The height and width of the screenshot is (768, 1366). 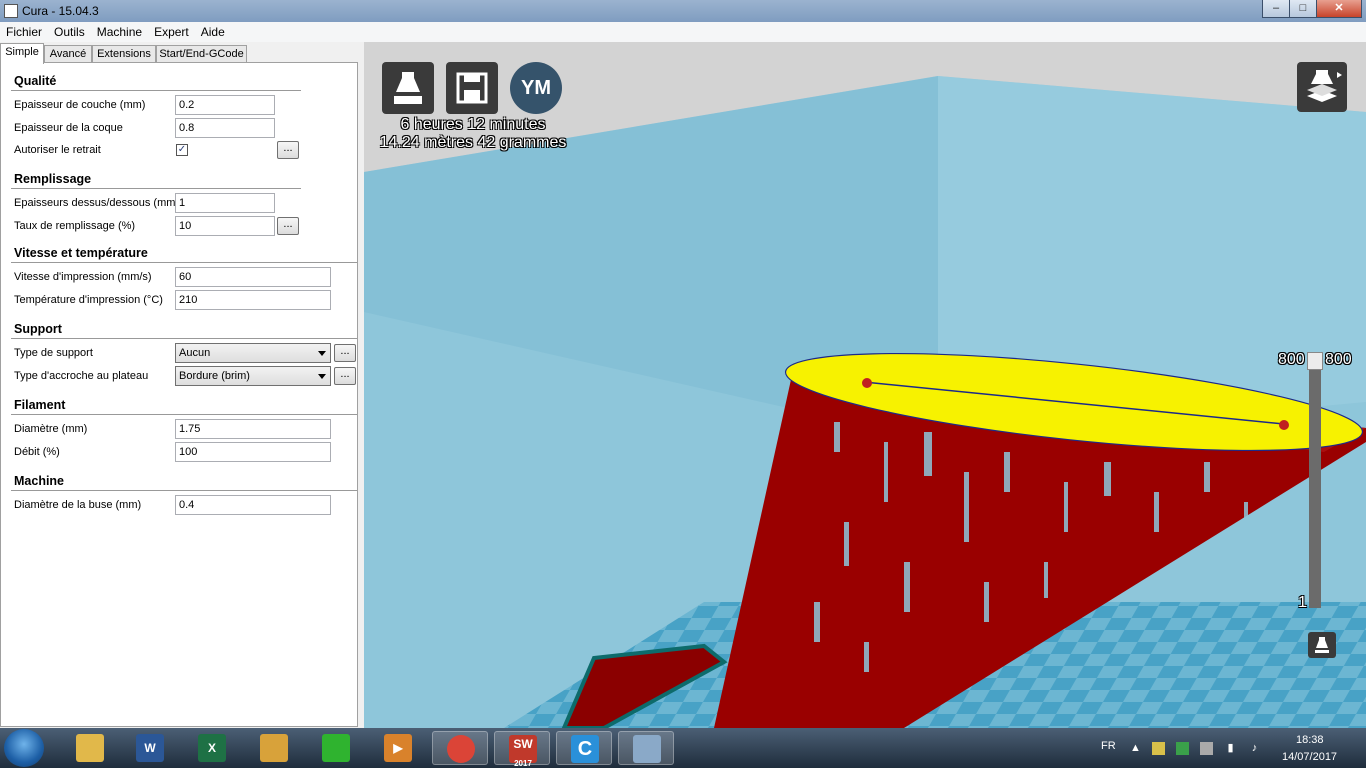 What do you see at coordinates (1315, 481) in the screenshot?
I see `layer-slider` at bounding box center [1315, 481].